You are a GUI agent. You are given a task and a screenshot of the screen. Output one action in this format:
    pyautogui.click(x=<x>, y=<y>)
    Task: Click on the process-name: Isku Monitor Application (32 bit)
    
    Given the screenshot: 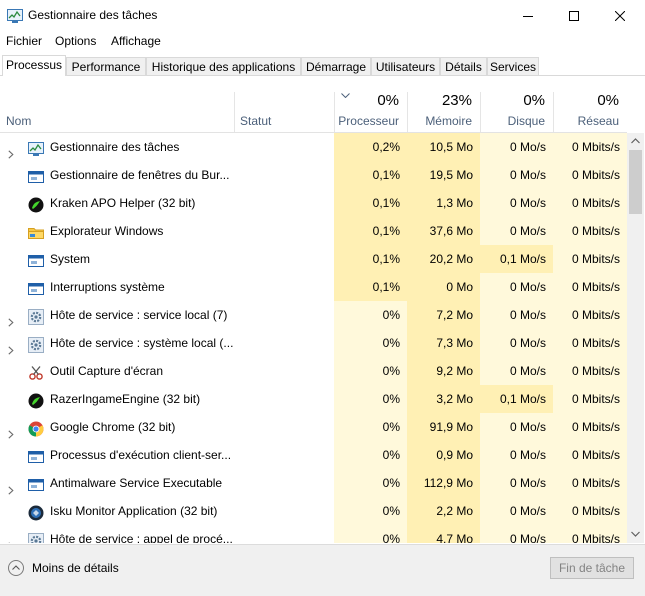 What is the action you would take?
    pyautogui.click(x=134, y=511)
    